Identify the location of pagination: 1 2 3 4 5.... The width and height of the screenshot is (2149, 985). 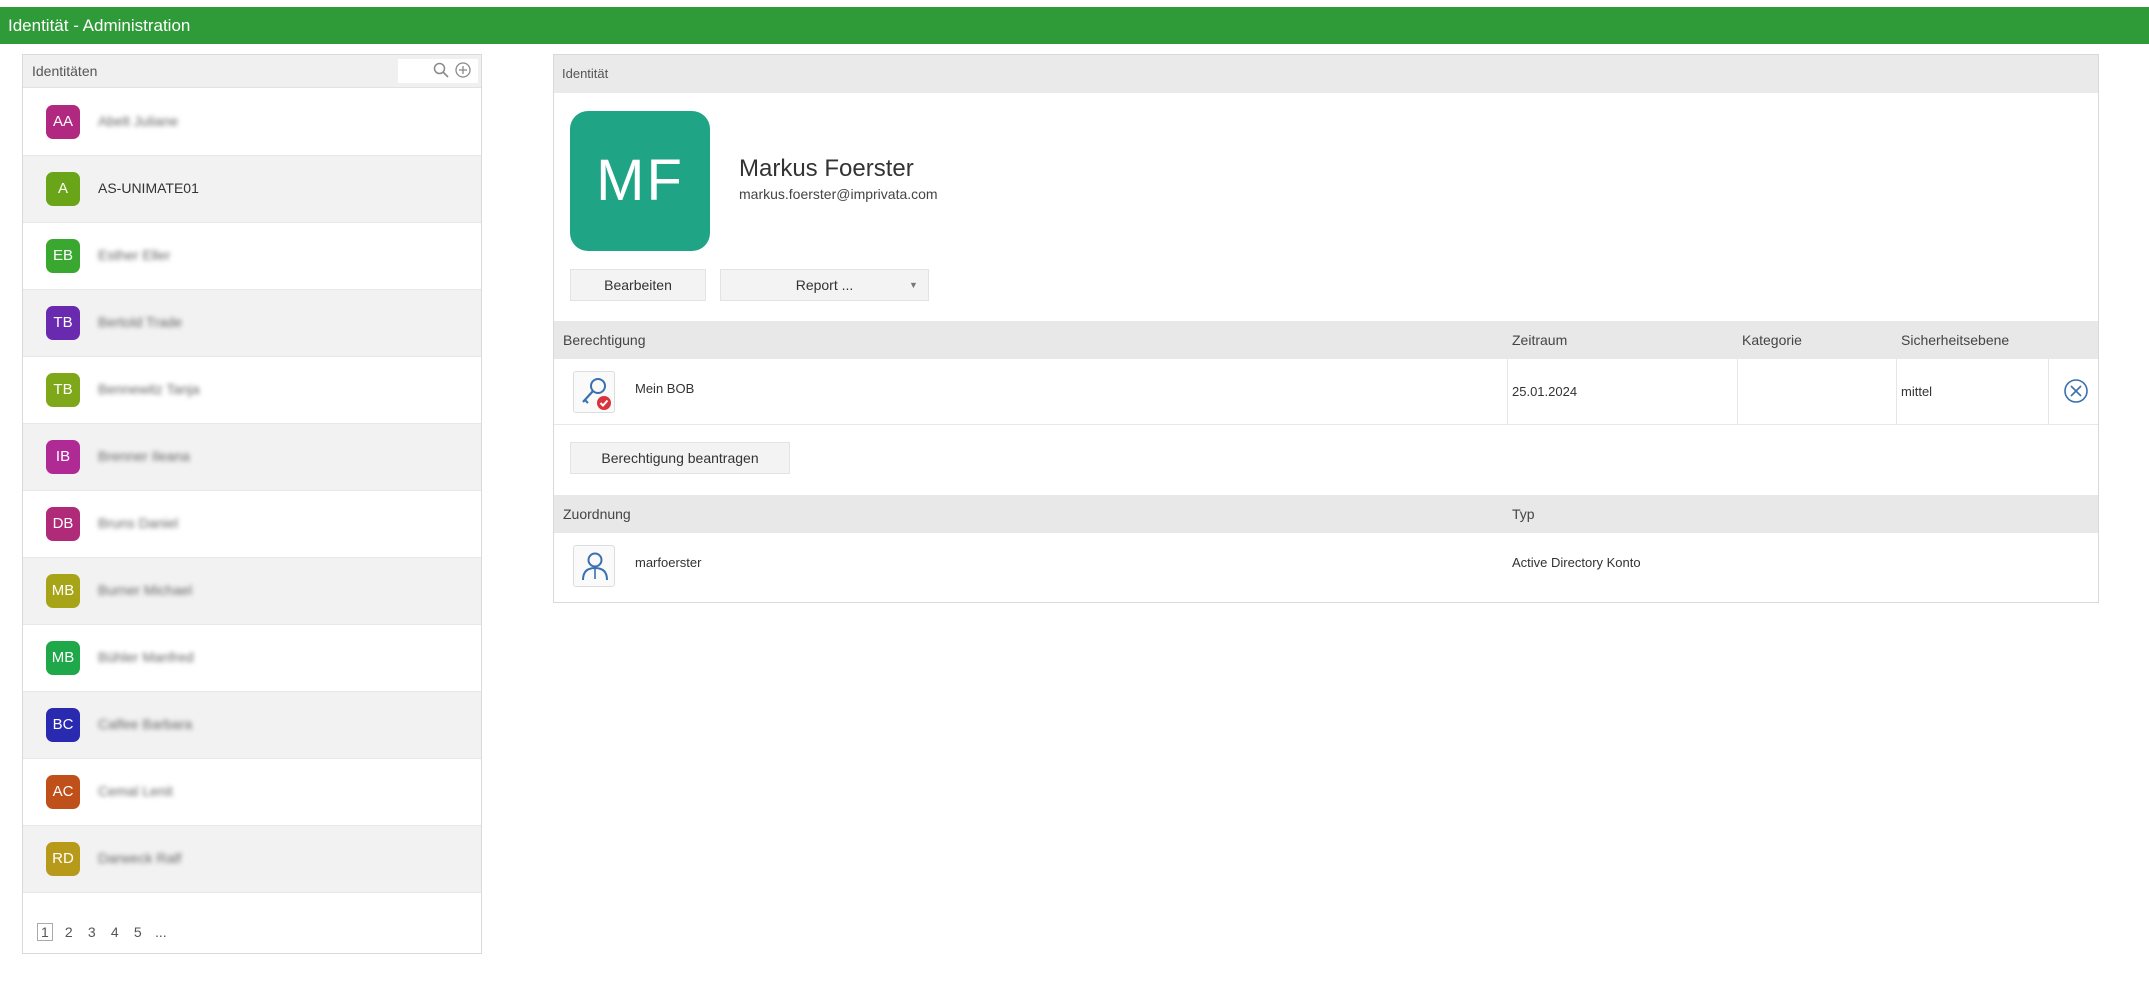
(107, 932).